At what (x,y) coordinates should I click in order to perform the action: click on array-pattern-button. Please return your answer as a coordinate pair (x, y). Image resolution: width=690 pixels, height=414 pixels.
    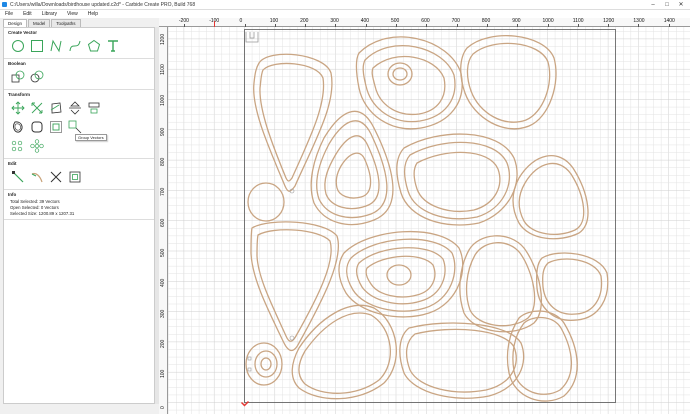
    Looking at the image, I should click on (36, 145).